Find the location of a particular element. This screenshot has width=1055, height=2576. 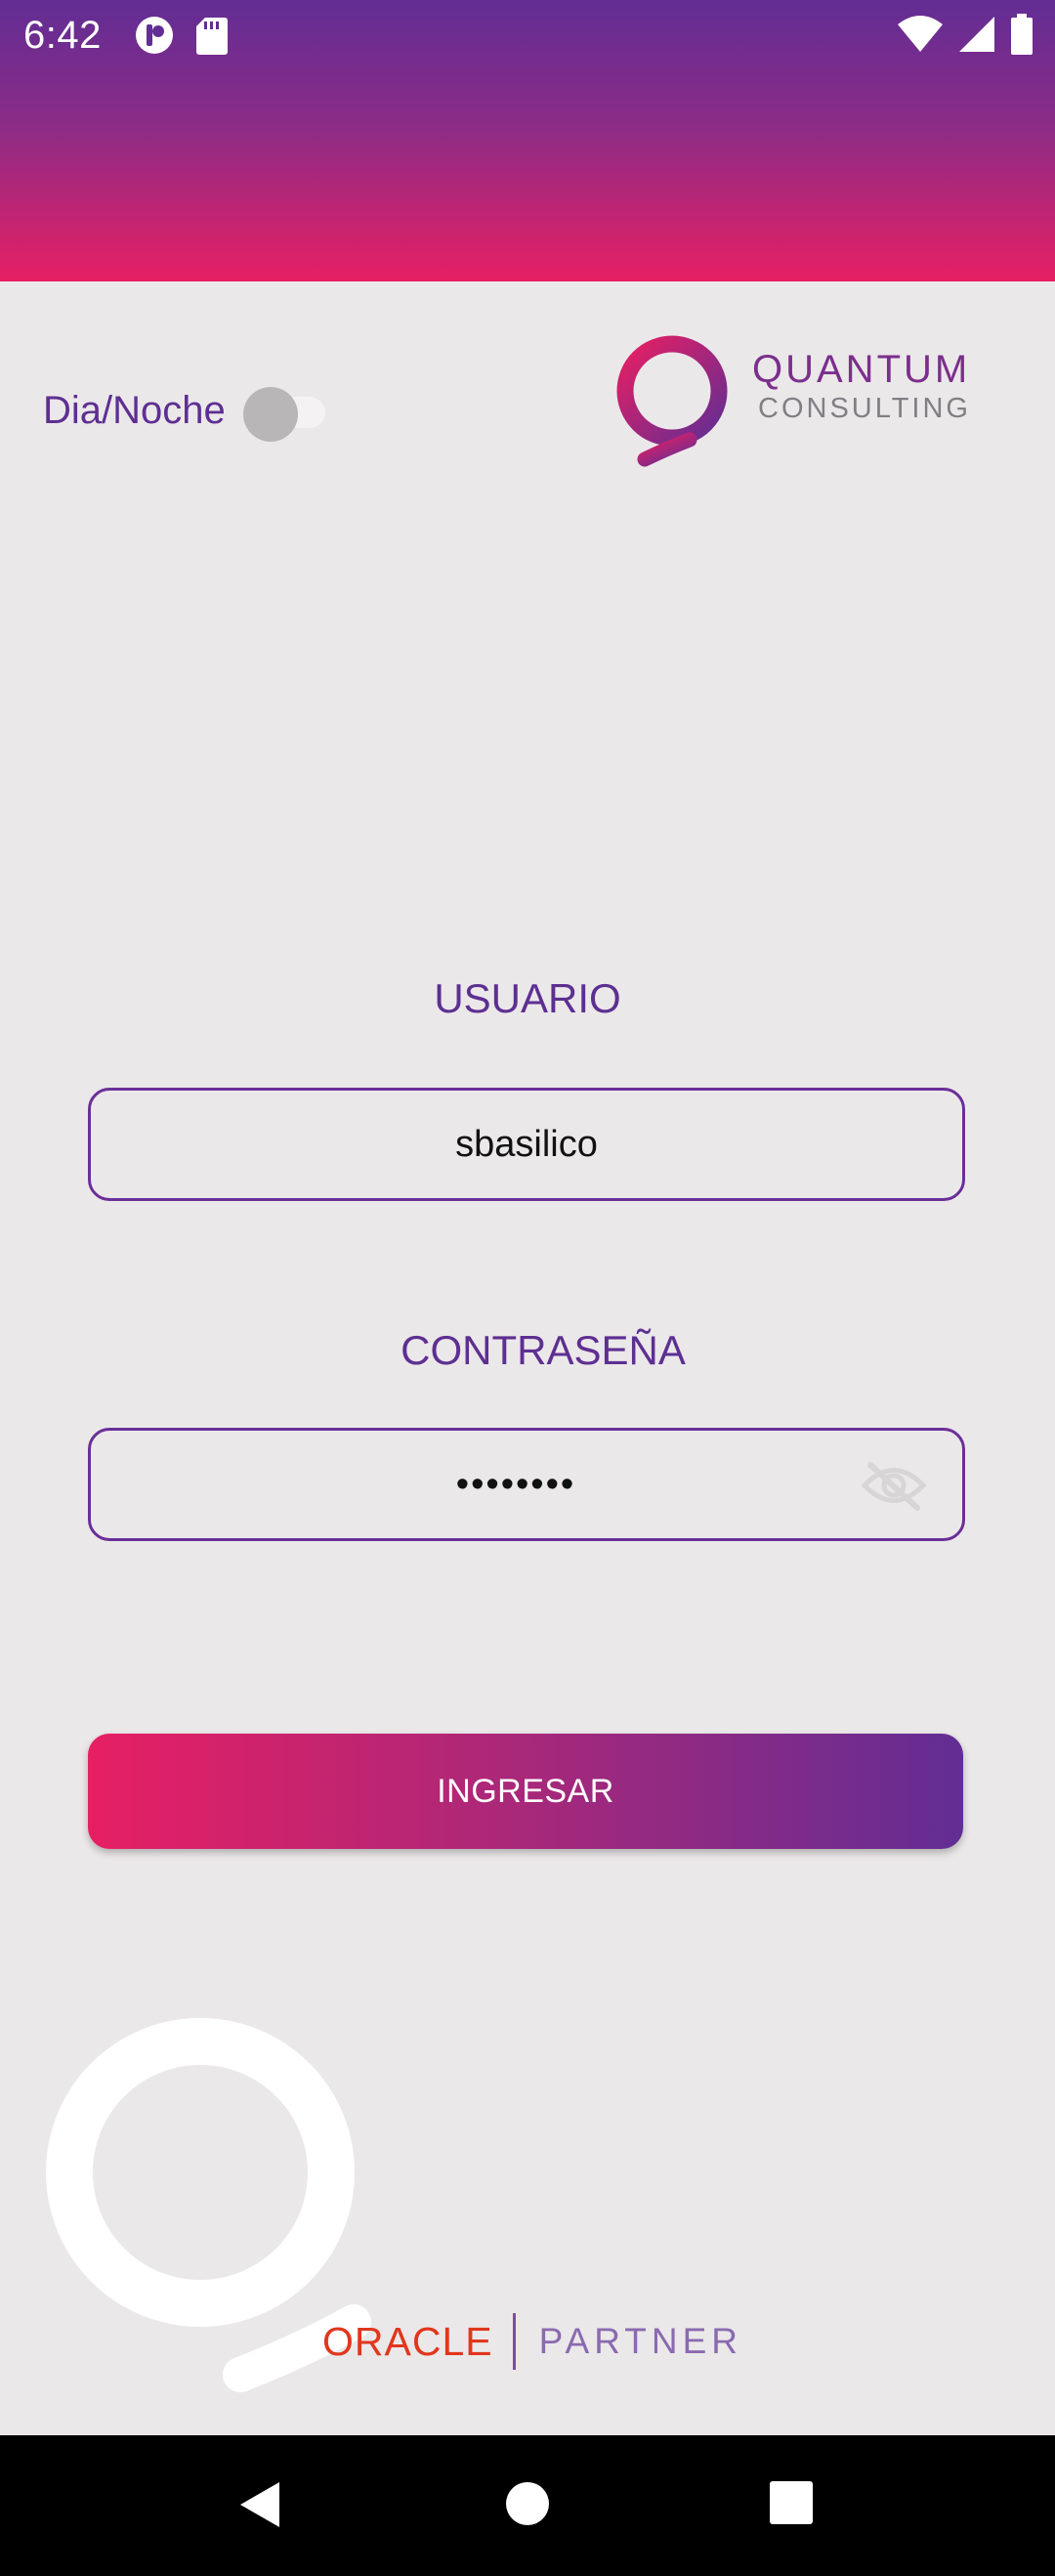

partner-divider is located at coordinates (514, 2341).